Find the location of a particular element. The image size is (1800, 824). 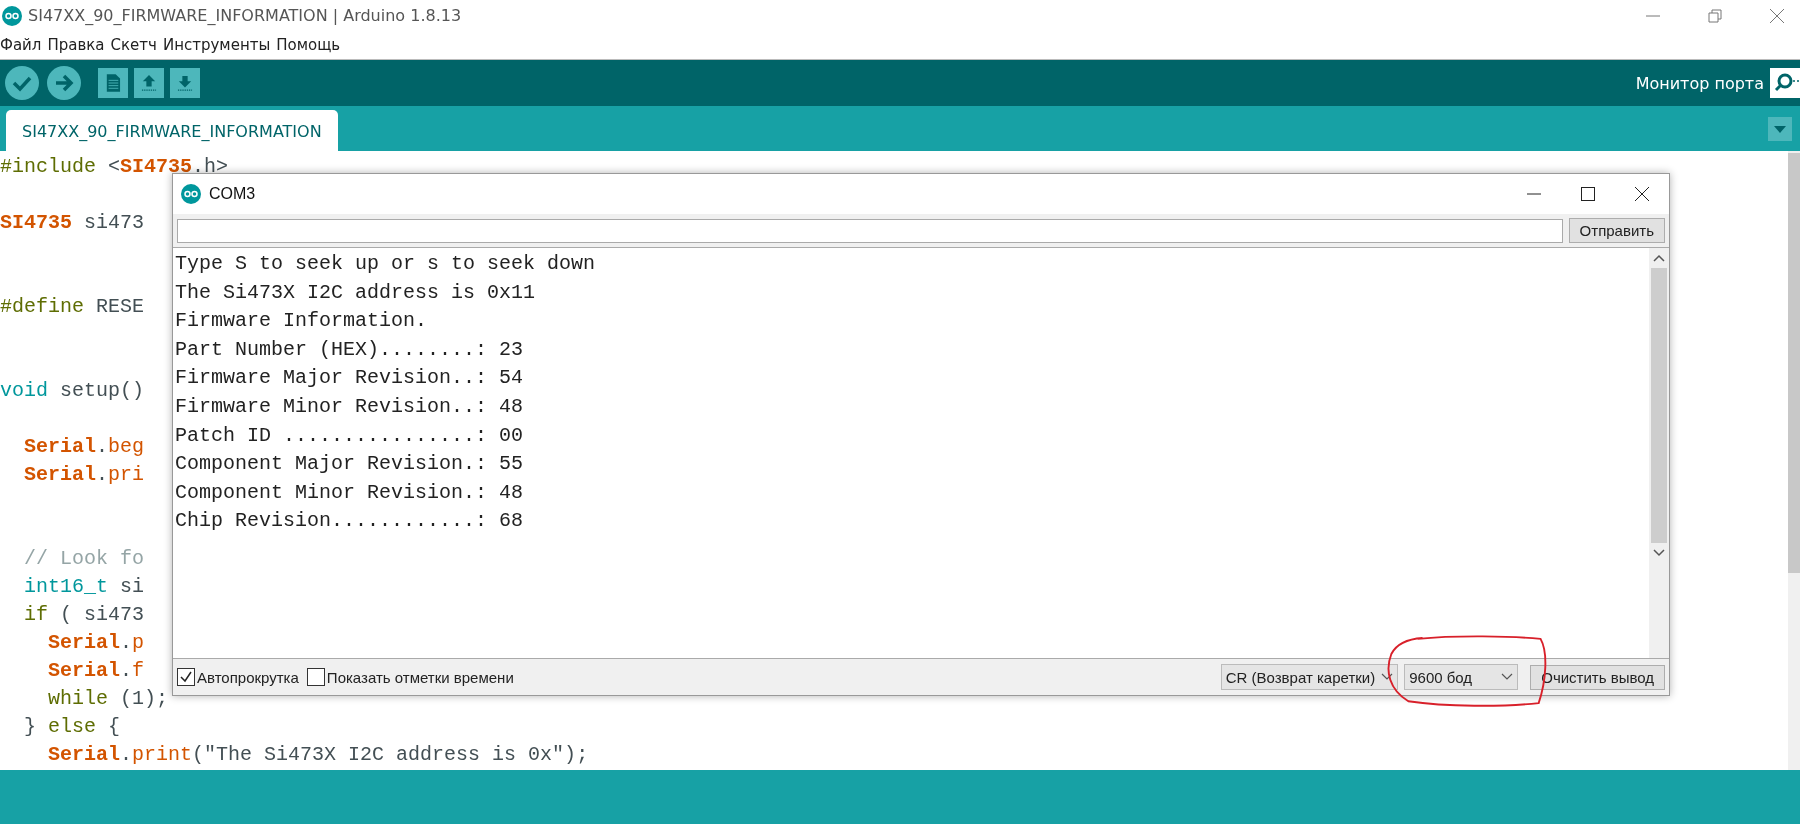

menu-item: Скетч is located at coordinates (133, 45).